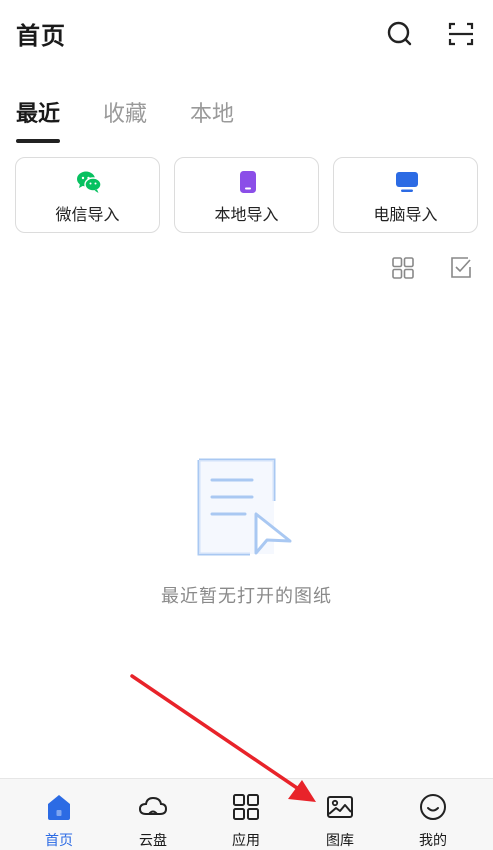 This screenshot has width=493, height=850. What do you see at coordinates (461, 268) in the screenshot?
I see `select-checkbox-icon` at bounding box center [461, 268].